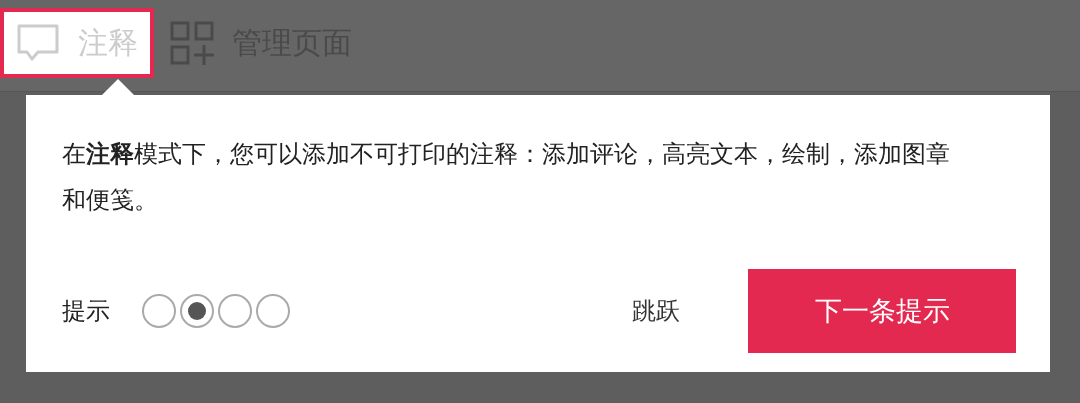  I want to click on hint-label: 提示, so click(86, 311).